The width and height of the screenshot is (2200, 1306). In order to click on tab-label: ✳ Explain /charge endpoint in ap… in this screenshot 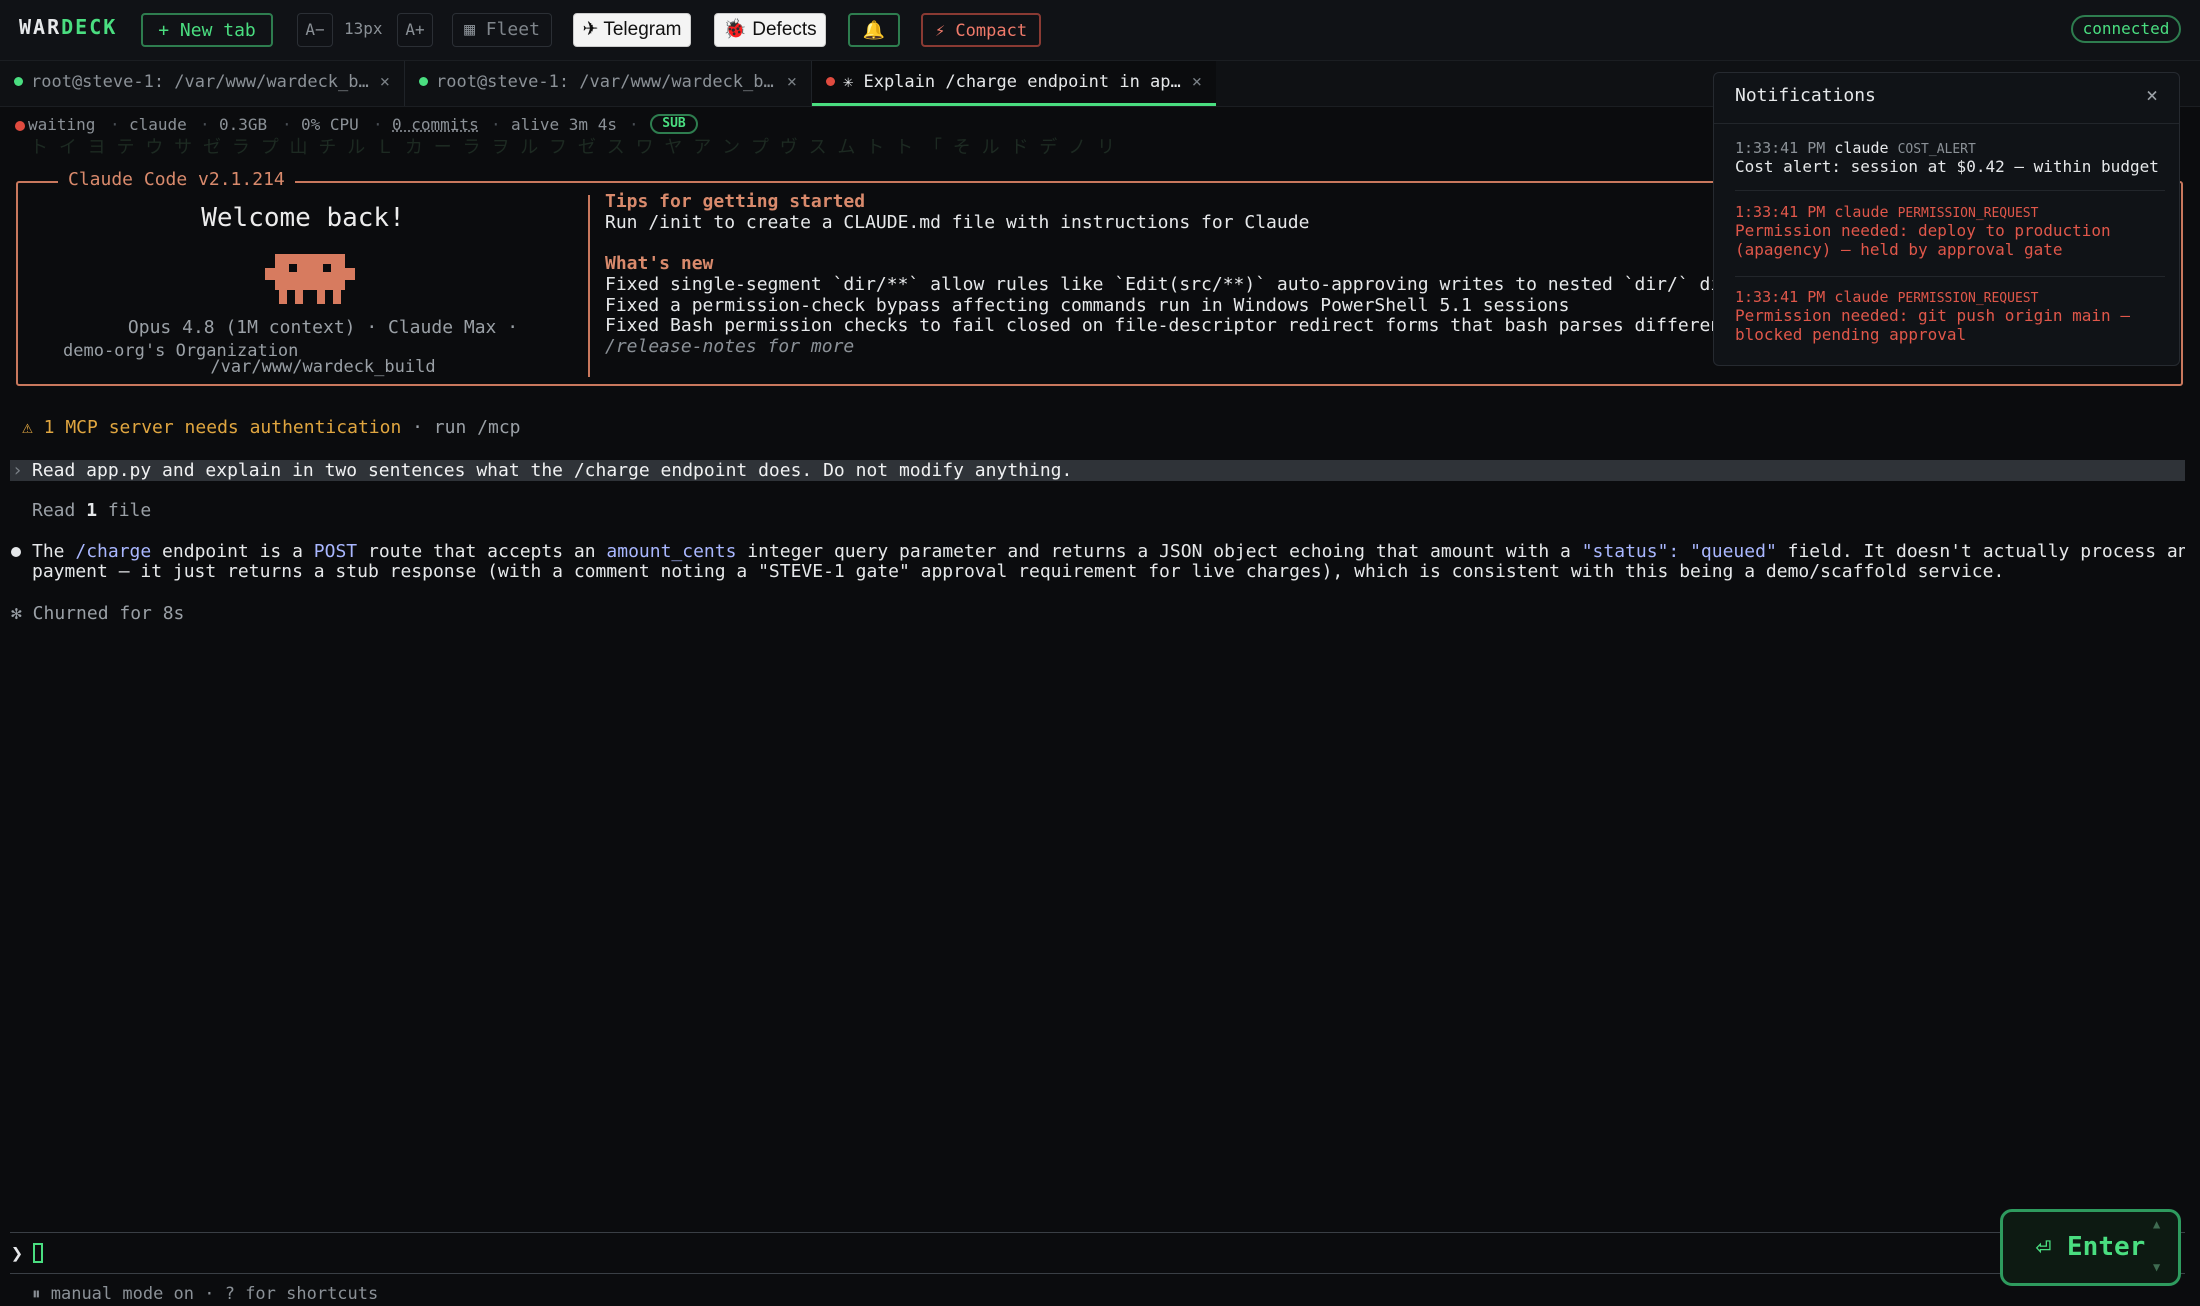, I will do `click(1012, 82)`.